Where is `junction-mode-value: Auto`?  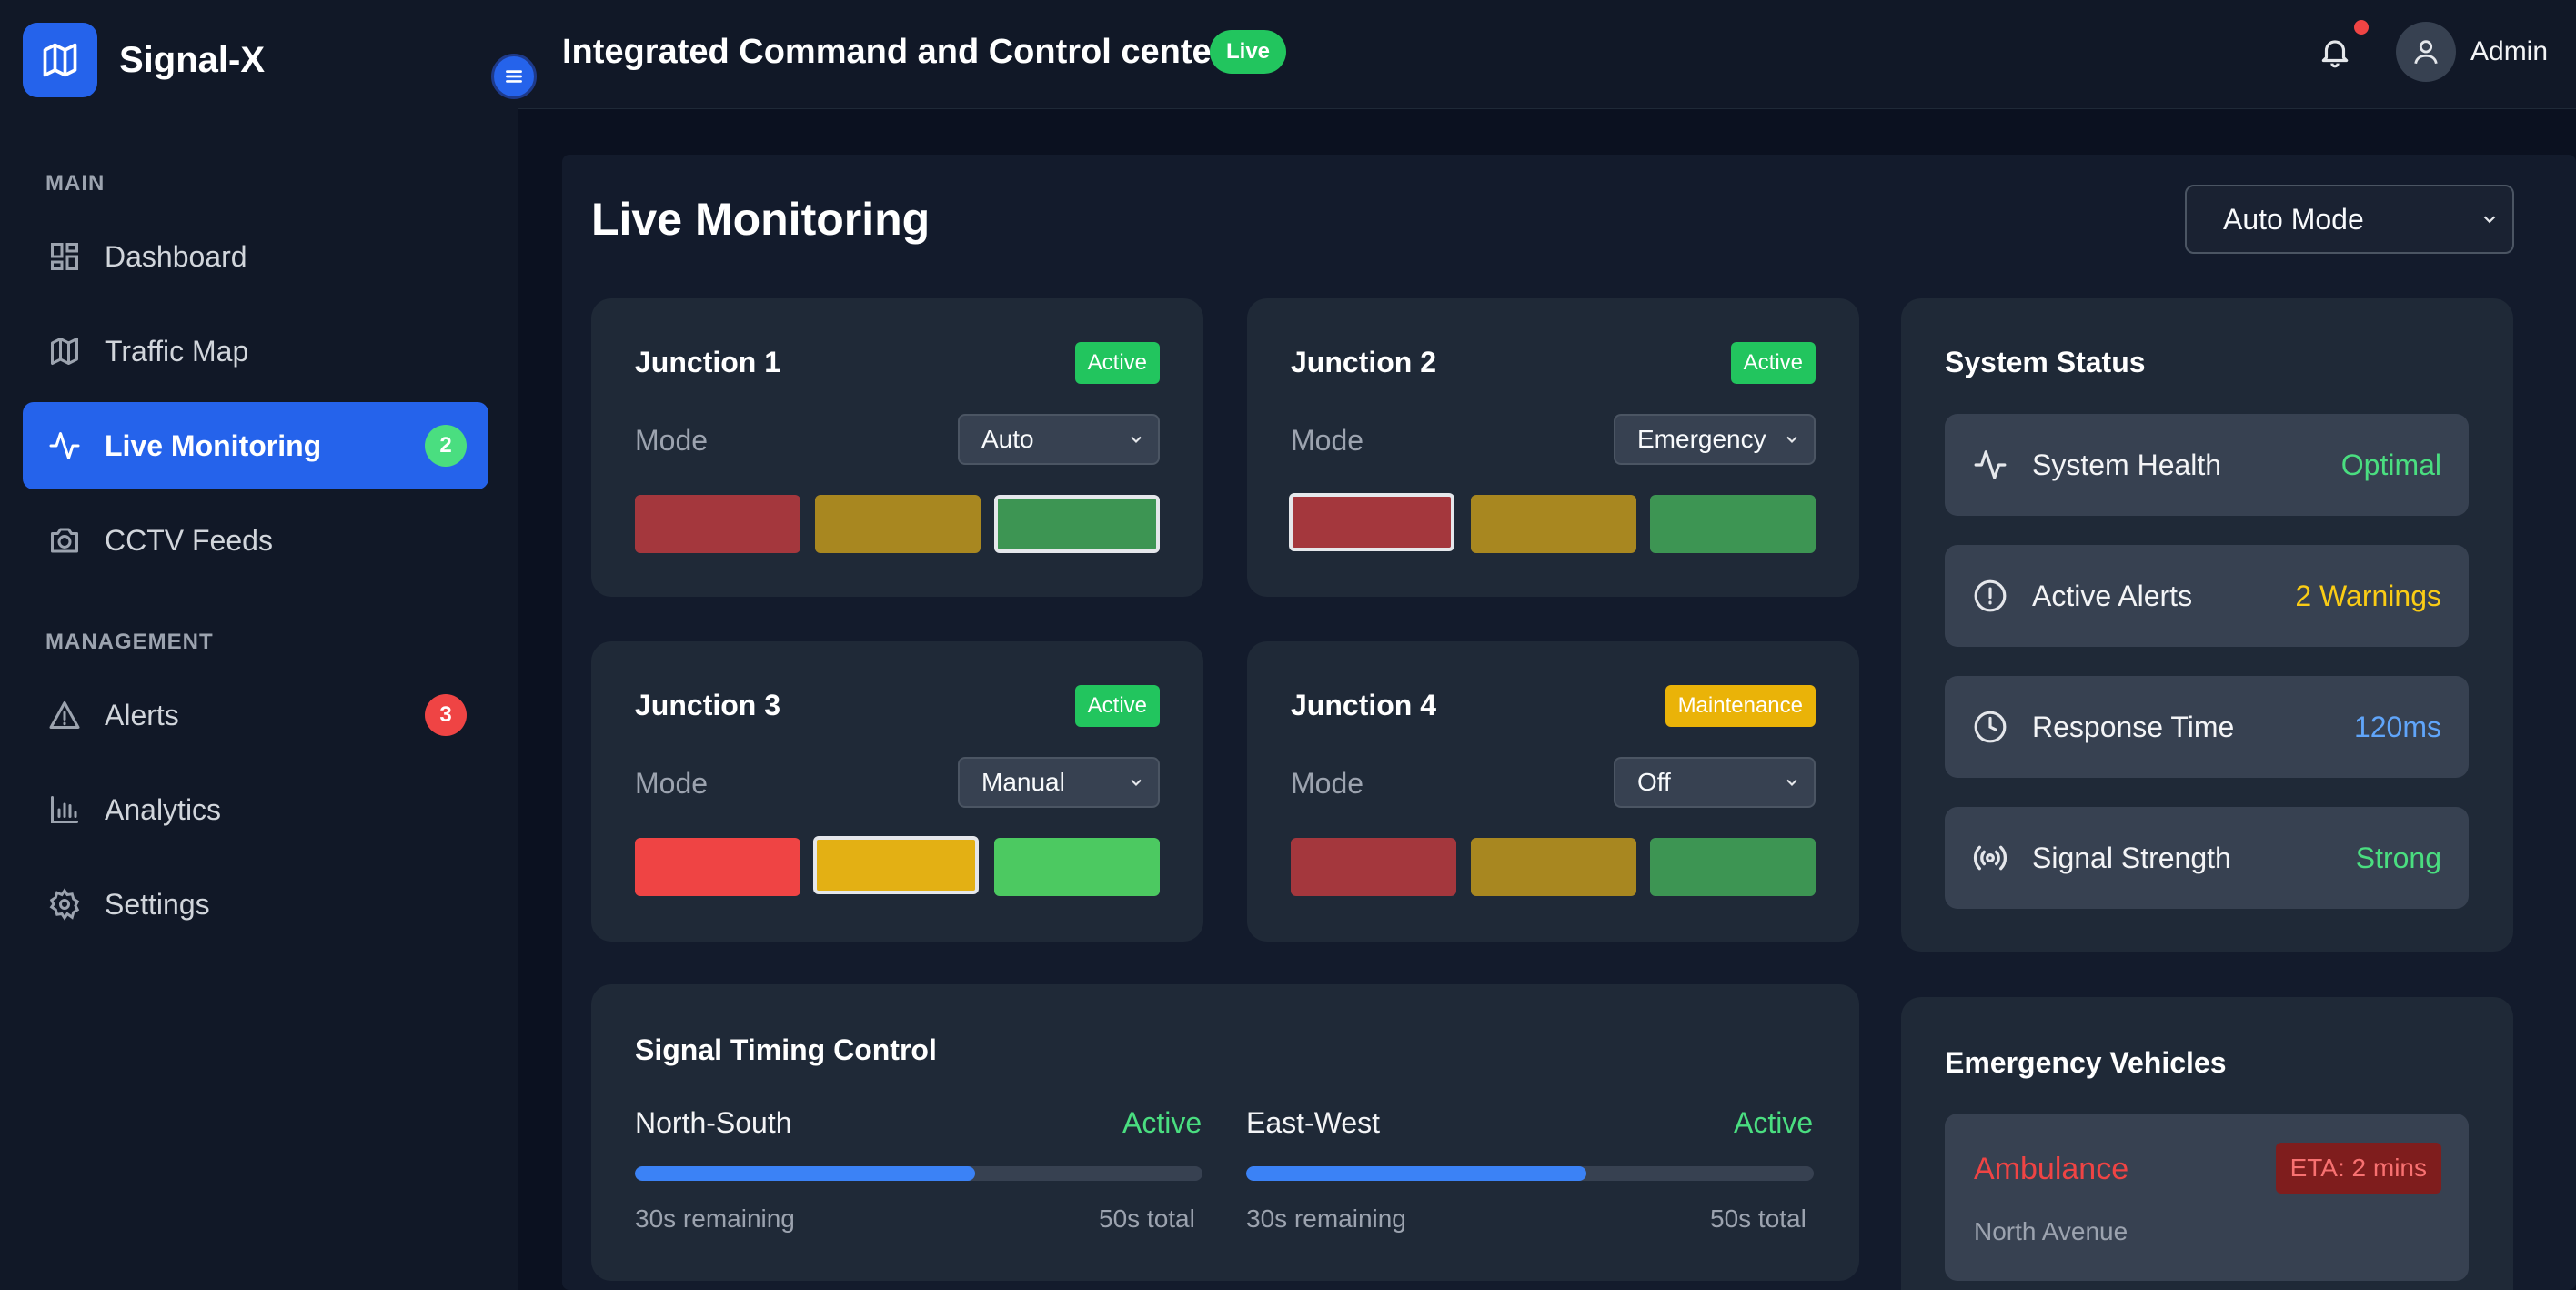
junction-mode-value: Auto is located at coordinates (1007, 439).